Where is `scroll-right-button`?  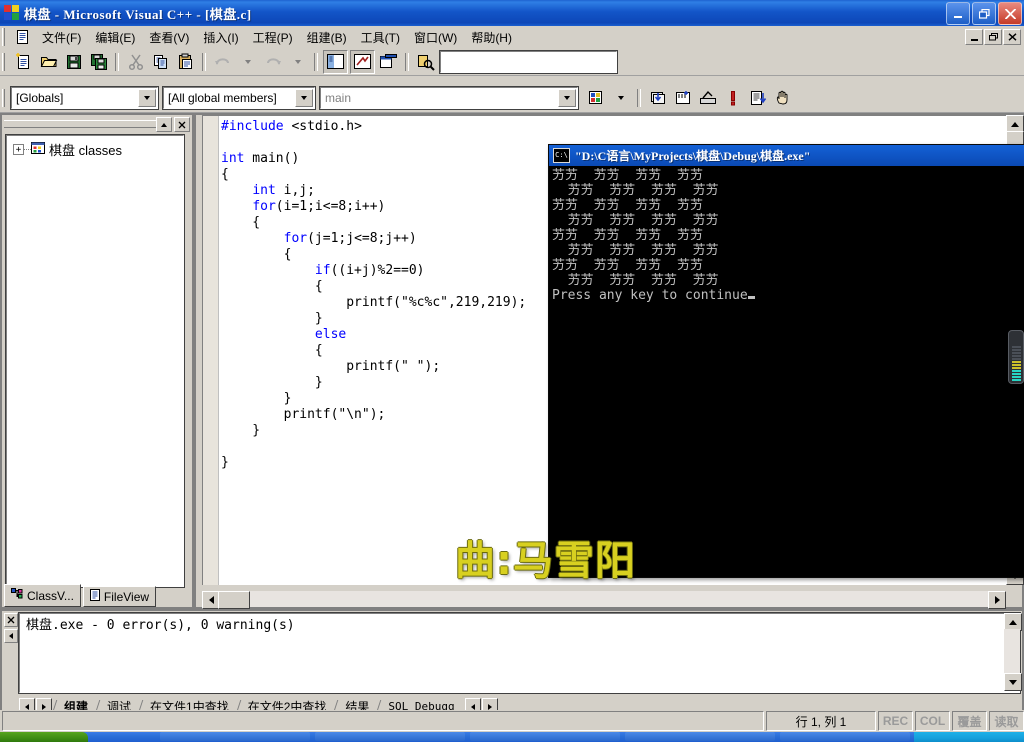
scroll-right-button is located at coordinates (997, 600).